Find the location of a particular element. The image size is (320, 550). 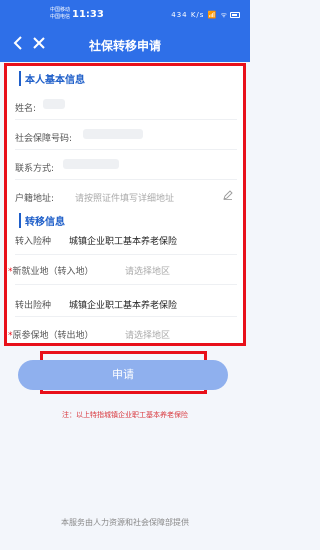

top-bar: 中国移动 中国电信 11:33 434 K/s 📶 ᯤ 社保转移申请 is located at coordinates (125, 31).